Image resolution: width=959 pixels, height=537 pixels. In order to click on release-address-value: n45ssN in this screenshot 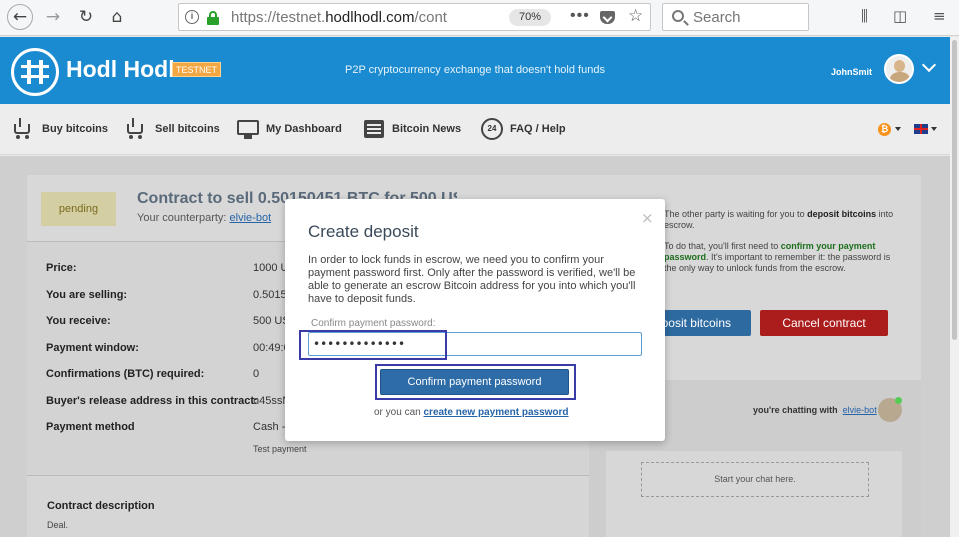, I will do `click(271, 401)`.